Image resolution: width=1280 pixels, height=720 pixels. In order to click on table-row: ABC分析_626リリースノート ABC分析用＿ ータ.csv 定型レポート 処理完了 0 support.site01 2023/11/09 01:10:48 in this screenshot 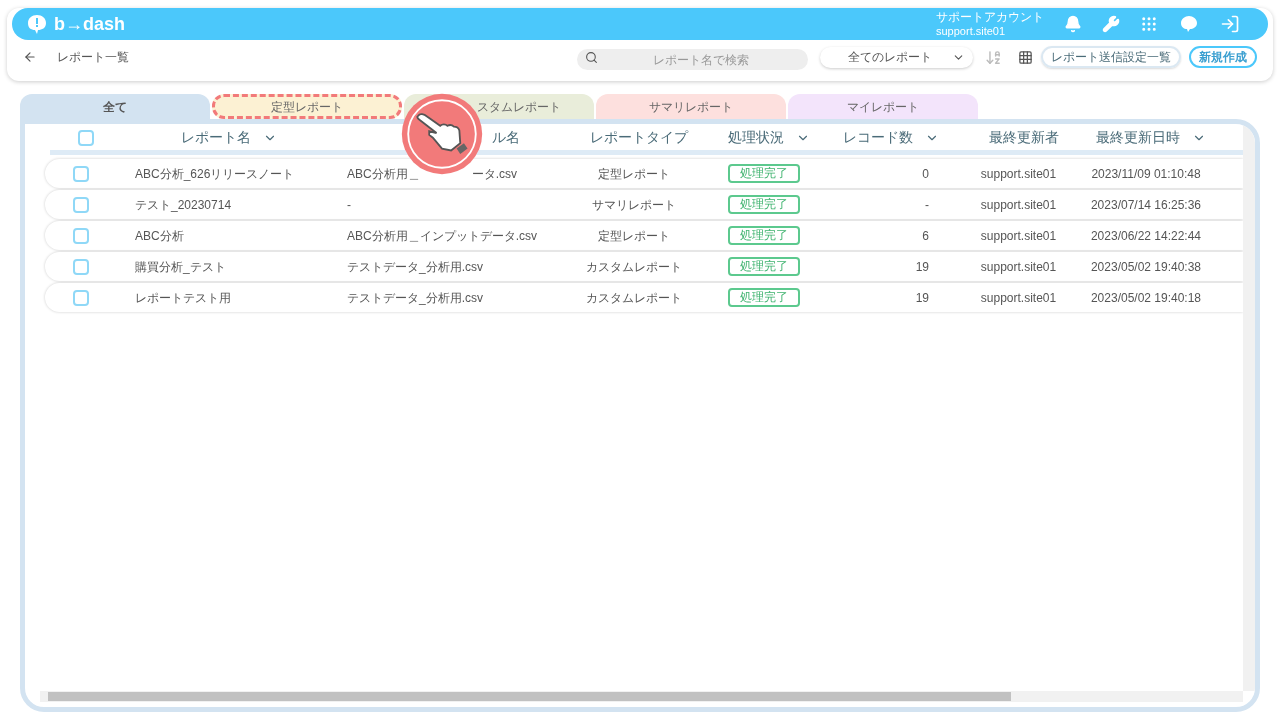, I will do `click(644, 173)`.